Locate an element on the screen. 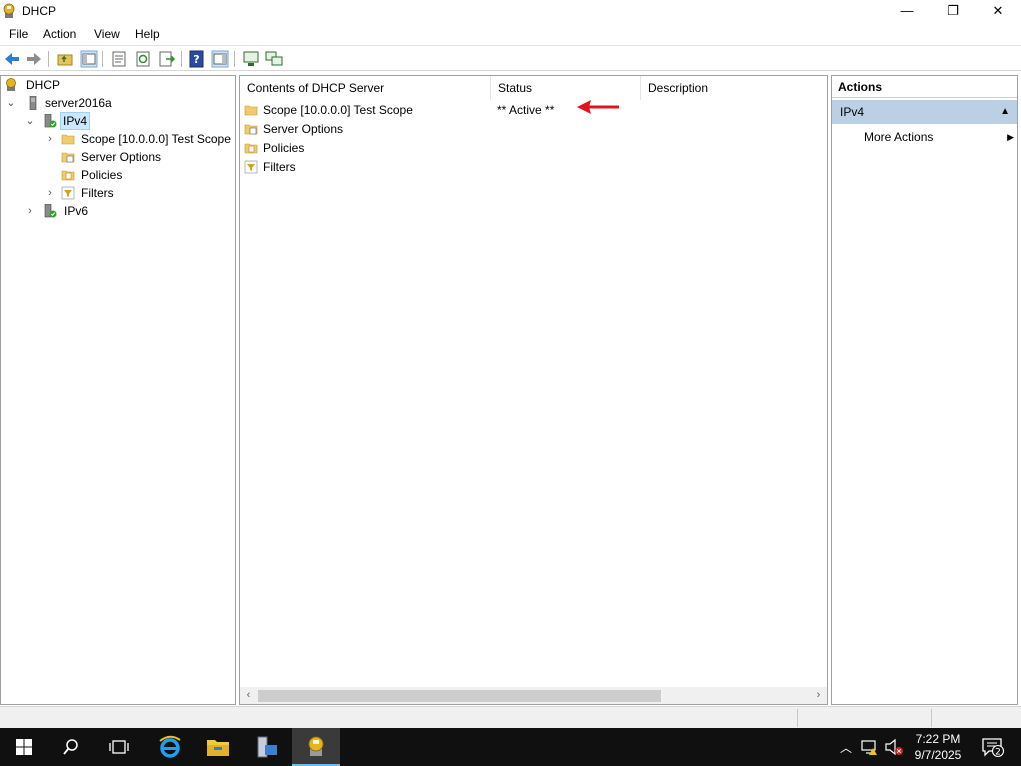  list-row: Scope [10.0.0.0] Test Scope ** Active ** is located at coordinates (534, 110).